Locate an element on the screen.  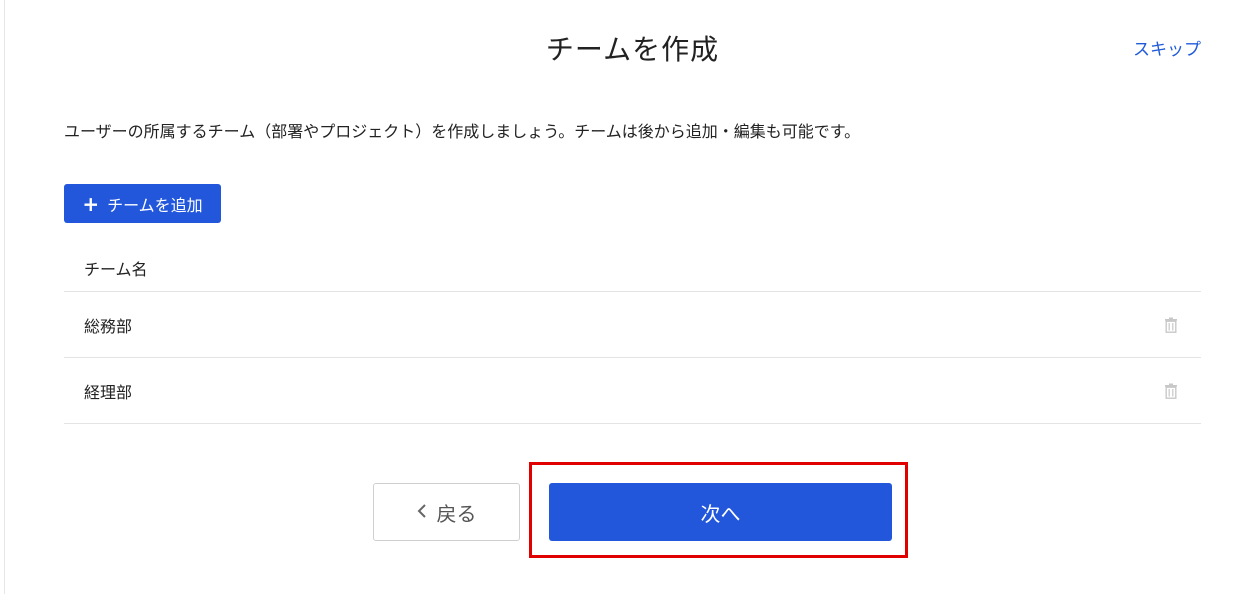
table-row: 経理部 is located at coordinates (632, 391).